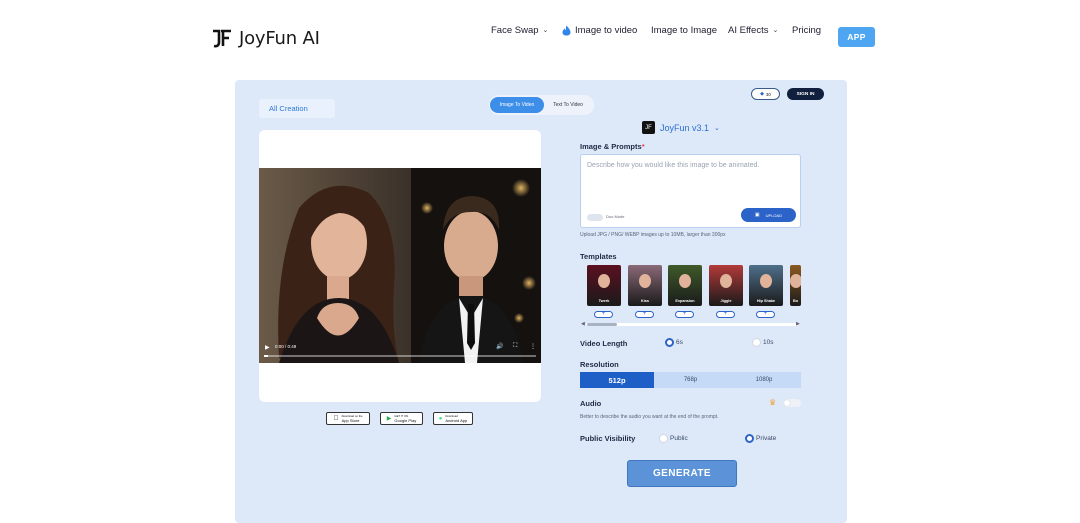 This screenshot has height=523, width=1080. I want to click on volume-icon: 🔊, so click(499, 346).